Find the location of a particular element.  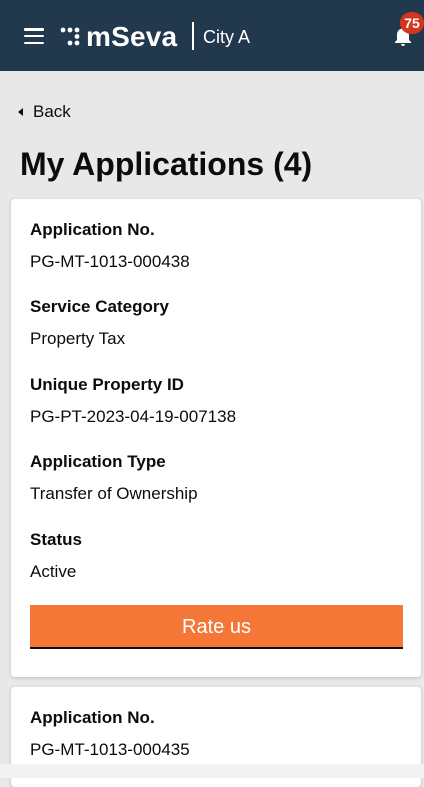

back-link: Back is located at coordinates (44, 112).